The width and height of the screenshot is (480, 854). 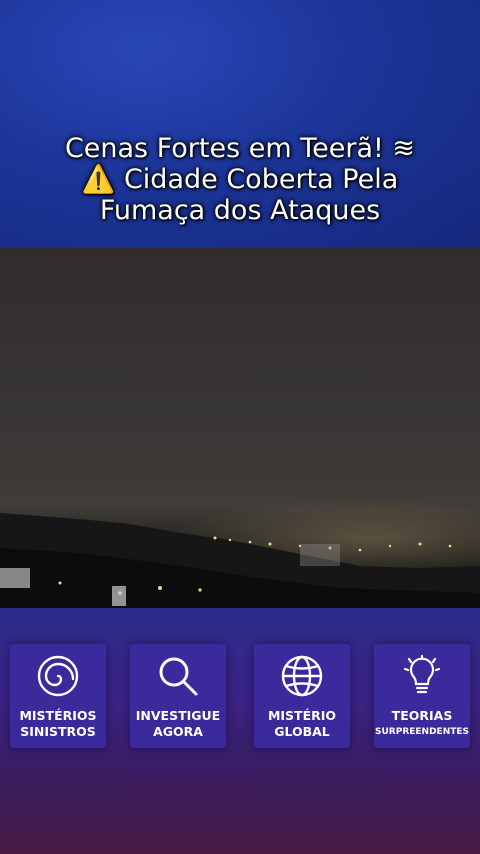 I want to click on card-label-line-1: MISTÉRIO, so click(x=302, y=715).